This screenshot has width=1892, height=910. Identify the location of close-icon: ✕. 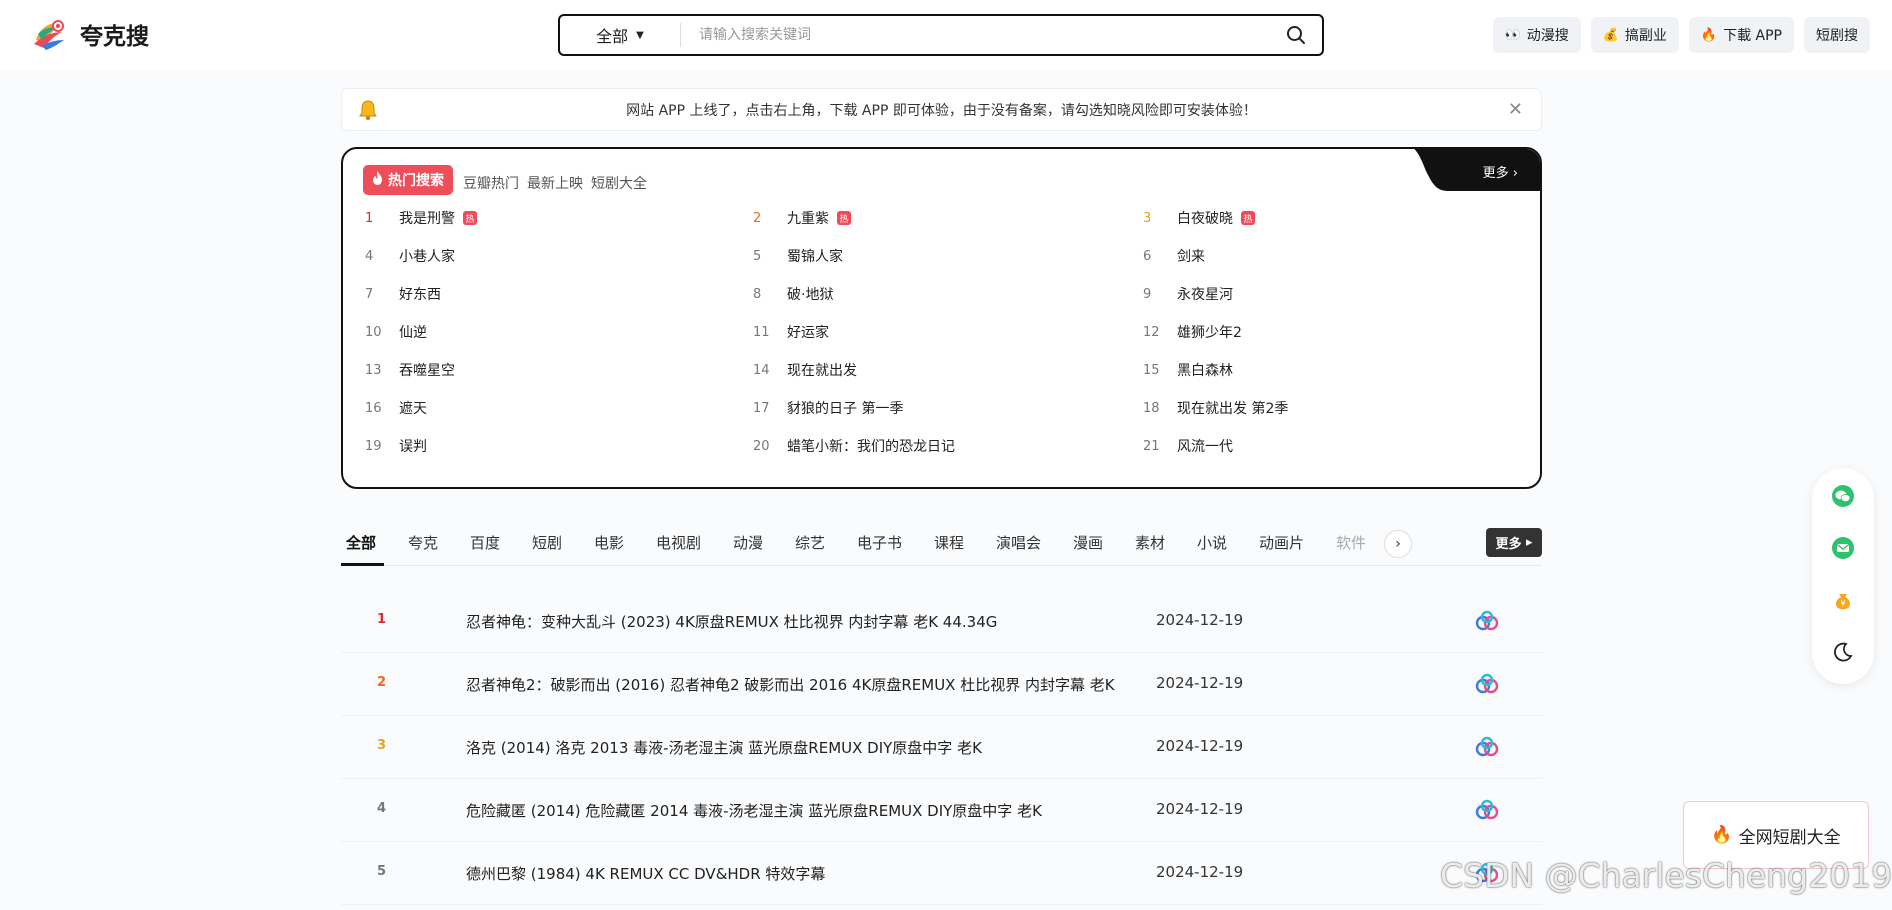
(1515, 109).